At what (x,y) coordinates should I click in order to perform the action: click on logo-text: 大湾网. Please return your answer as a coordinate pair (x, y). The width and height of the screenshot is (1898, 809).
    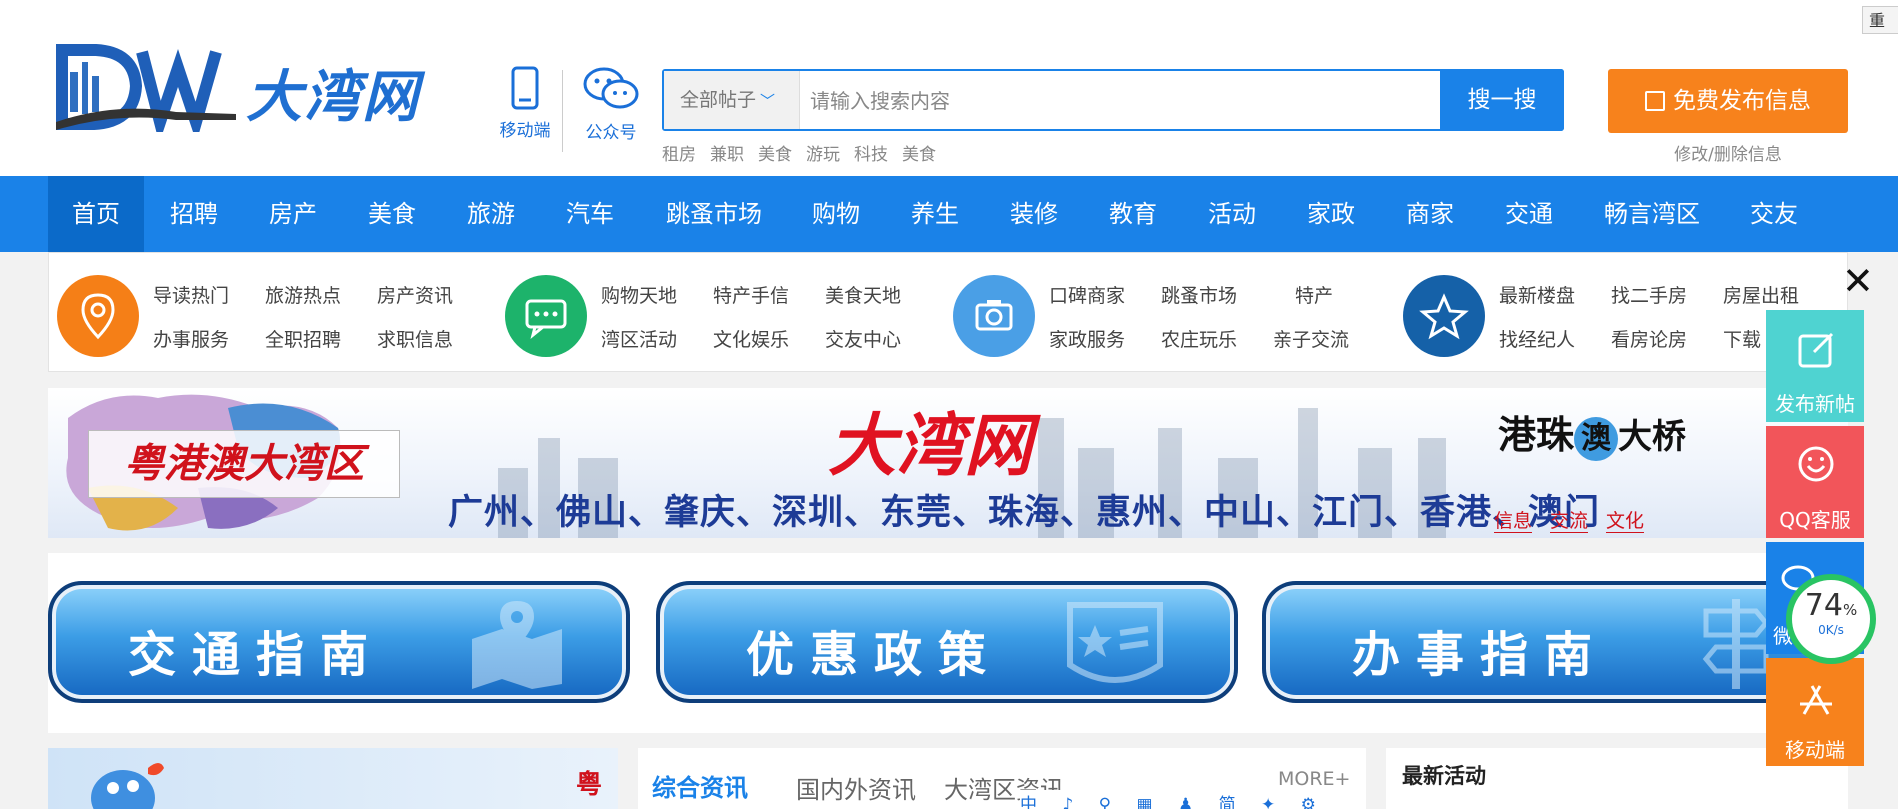
    Looking at the image, I should click on (333, 92).